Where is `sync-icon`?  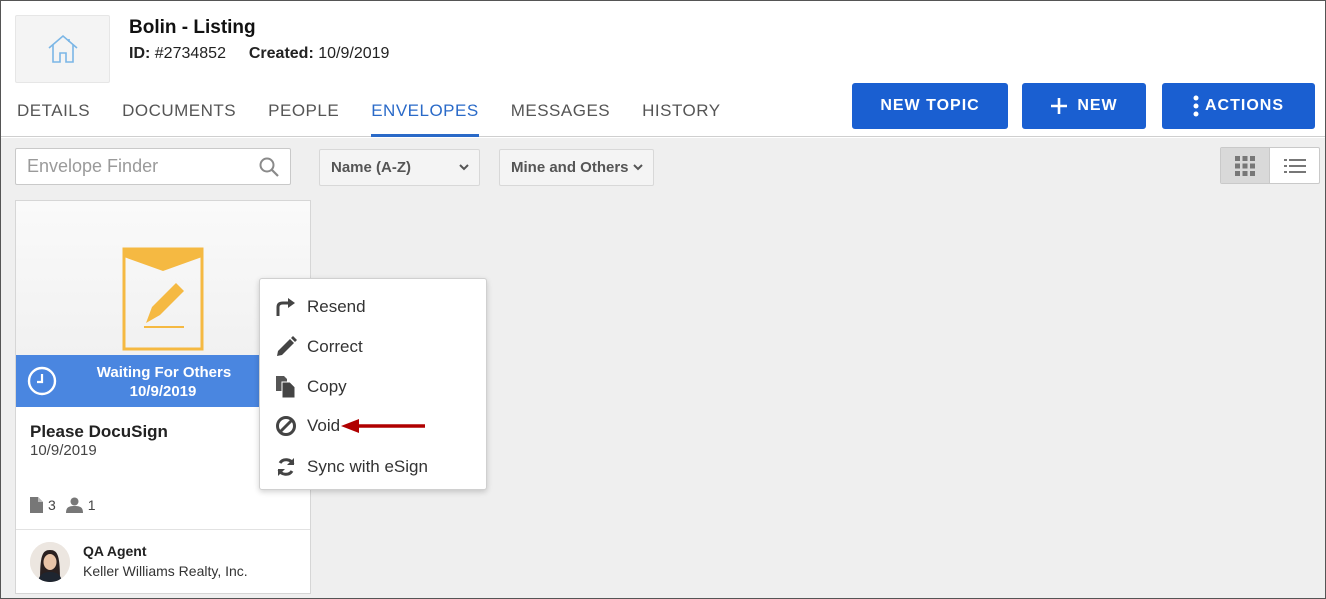
sync-icon is located at coordinates (286, 467).